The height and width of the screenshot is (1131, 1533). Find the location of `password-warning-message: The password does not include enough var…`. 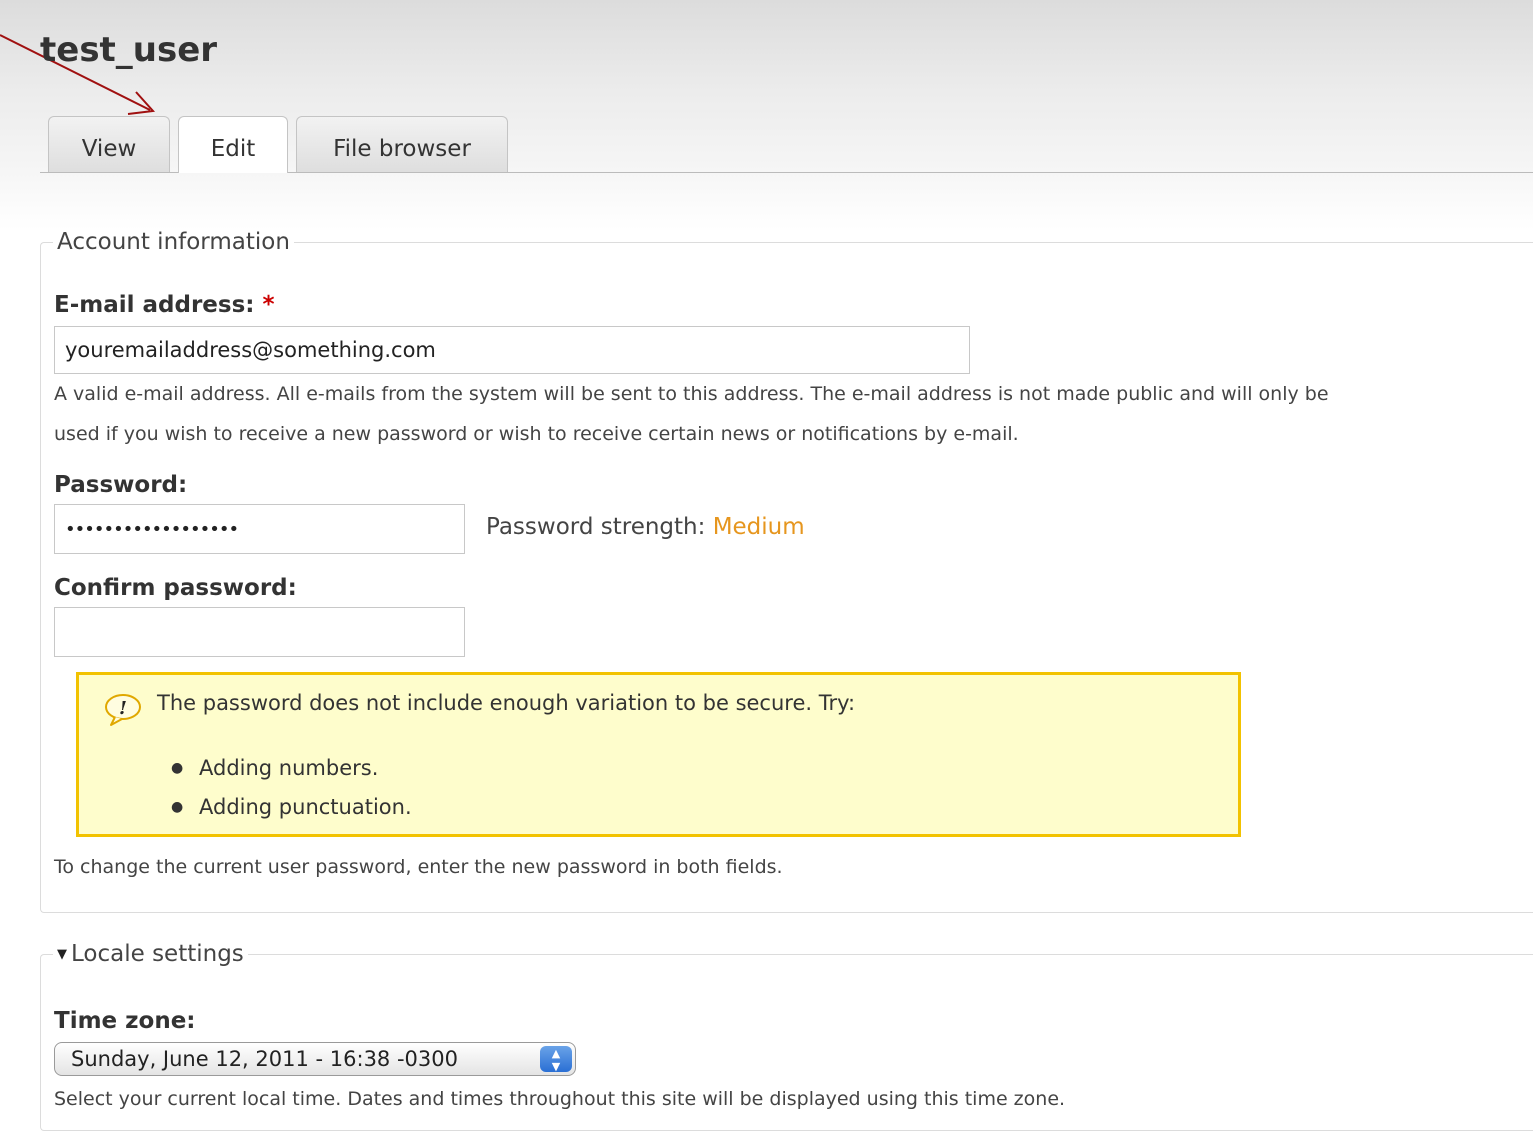

password-warning-message: The password does not include enough var… is located at coordinates (506, 703).